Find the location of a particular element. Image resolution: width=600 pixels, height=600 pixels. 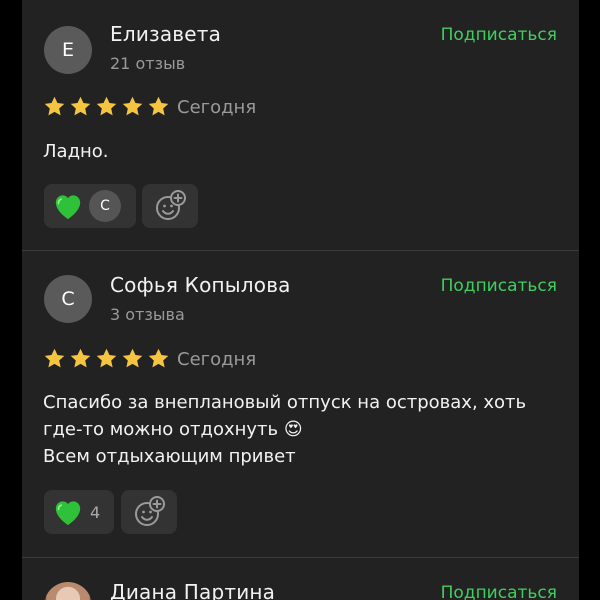

reaction-chip: С is located at coordinates (90, 206).